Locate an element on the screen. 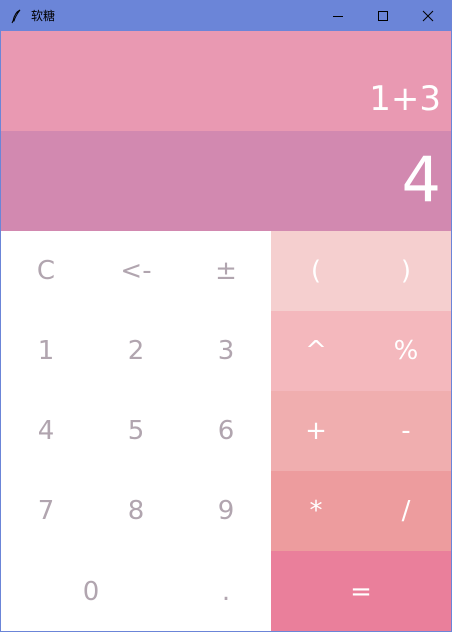 Image resolution: width=452 pixels, height=632 pixels. backspace-button: <- is located at coordinates (136, 271).